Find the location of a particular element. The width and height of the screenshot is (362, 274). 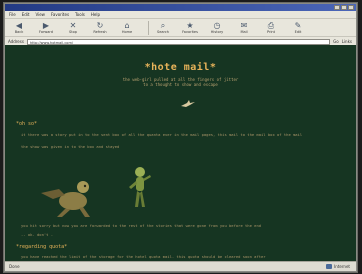

print-icon: ⎙ is located at coordinates (271, 25).